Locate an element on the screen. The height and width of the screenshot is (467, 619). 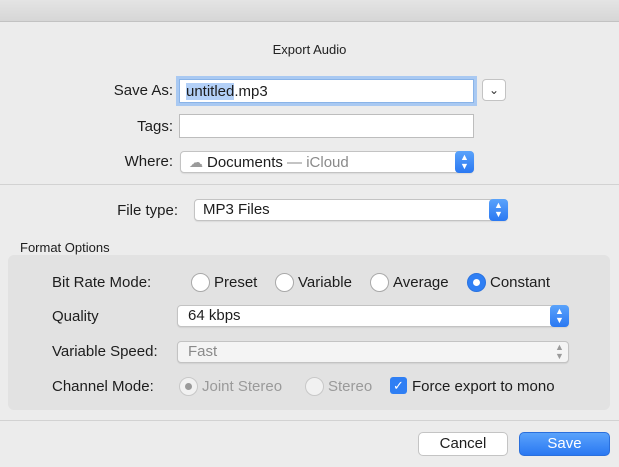
save-as-field: untitled.mp3 is located at coordinates (326, 91).